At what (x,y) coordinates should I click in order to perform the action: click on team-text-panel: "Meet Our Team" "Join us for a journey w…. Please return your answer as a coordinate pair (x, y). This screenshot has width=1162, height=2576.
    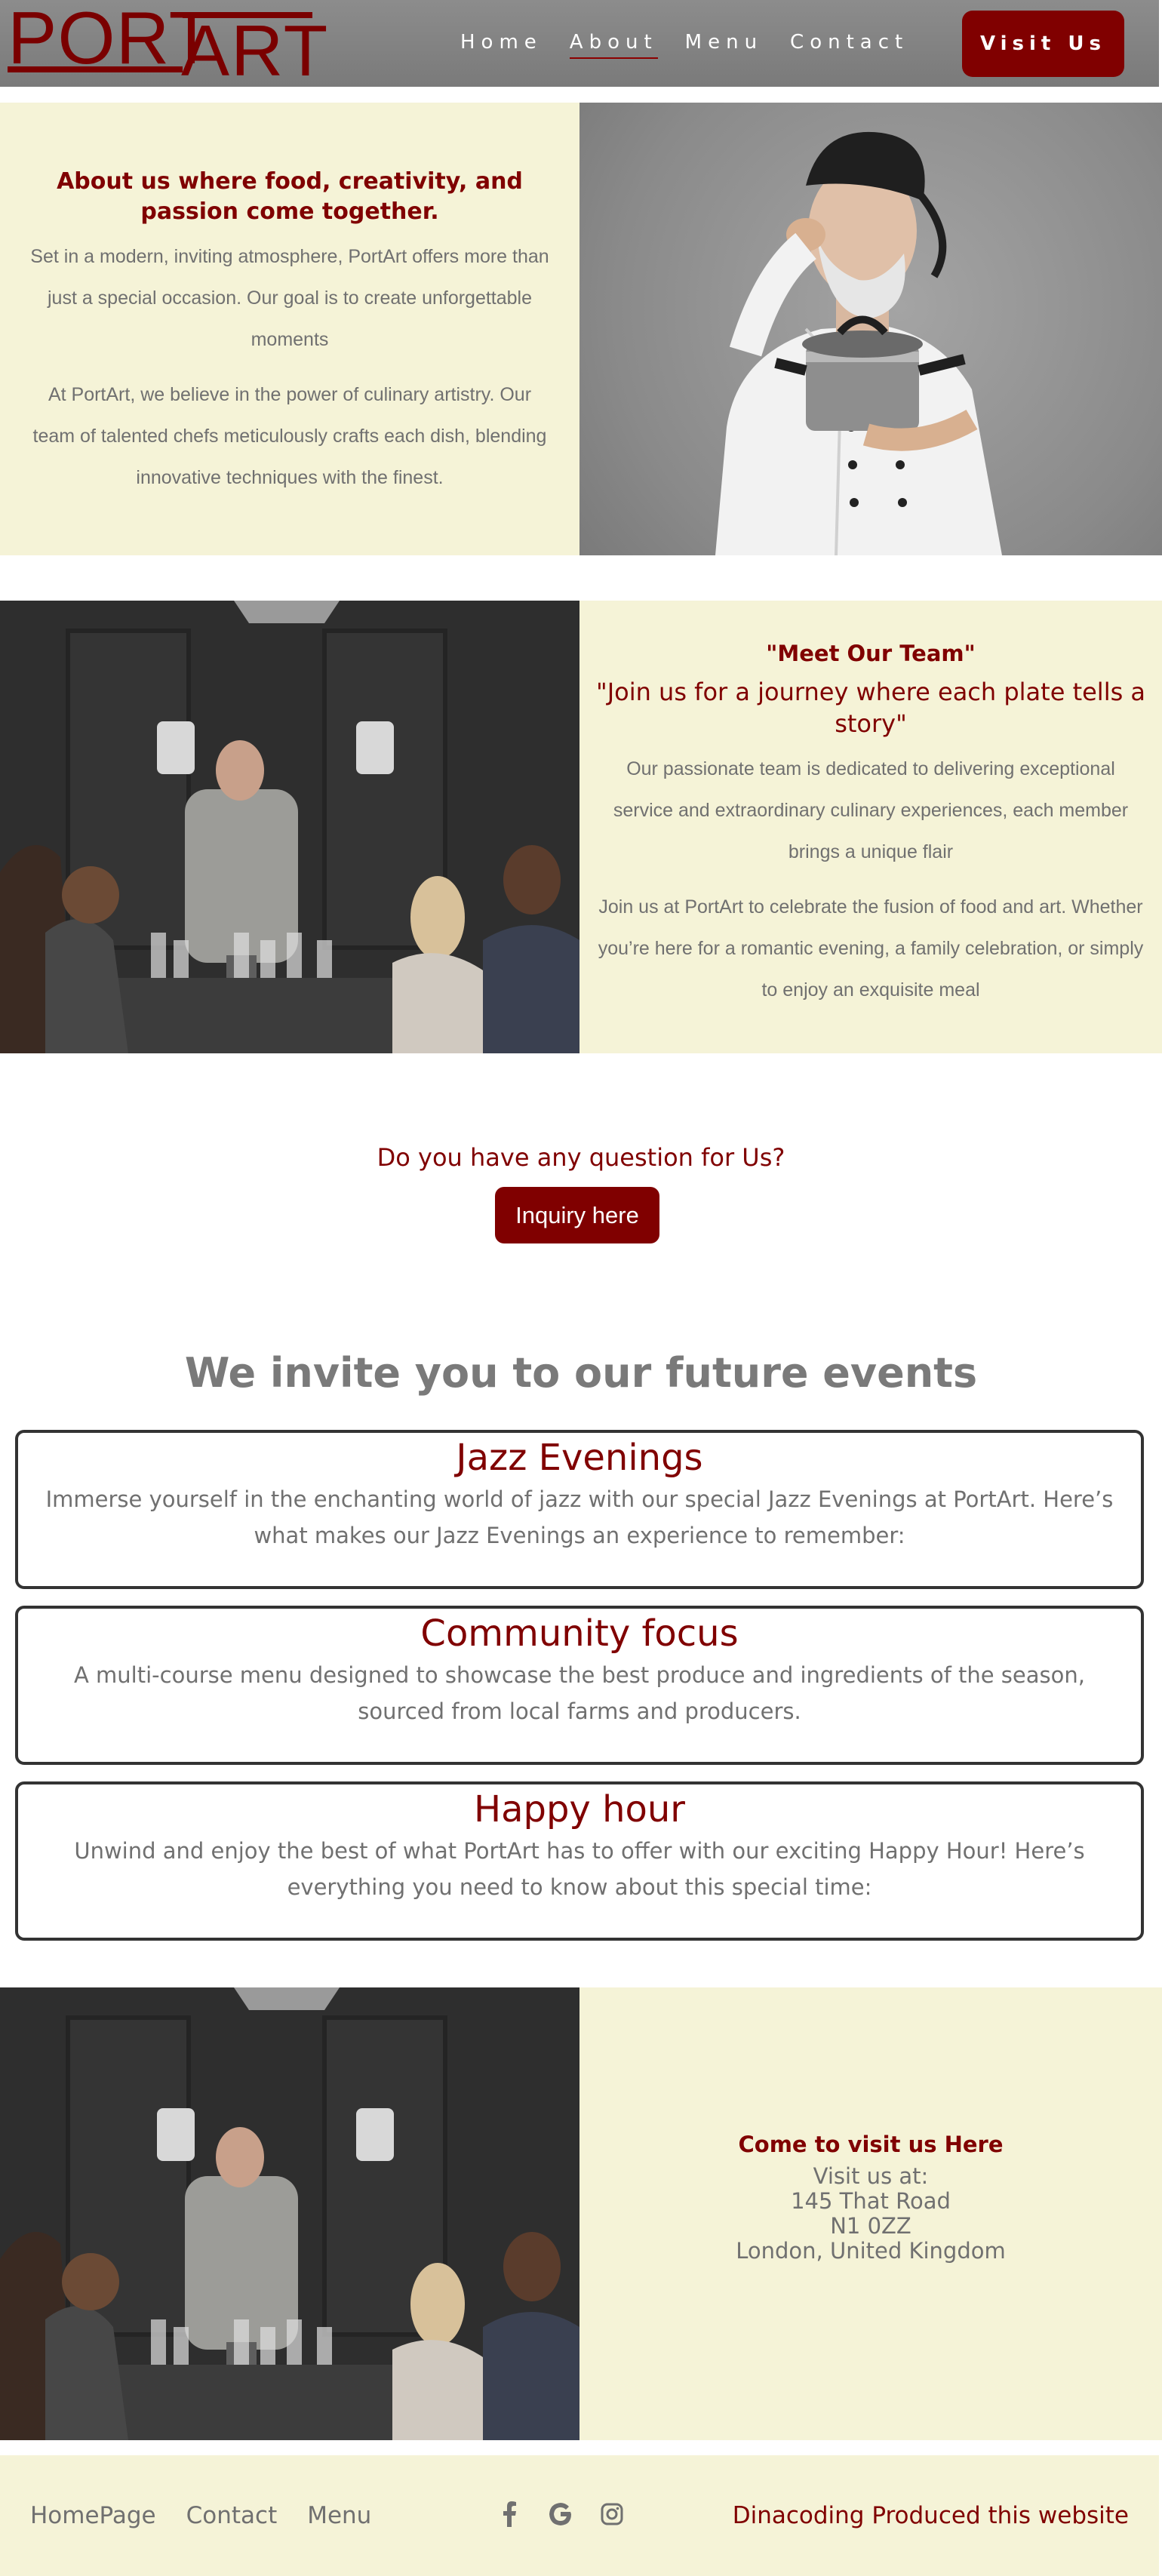
    Looking at the image, I should click on (870, 827).